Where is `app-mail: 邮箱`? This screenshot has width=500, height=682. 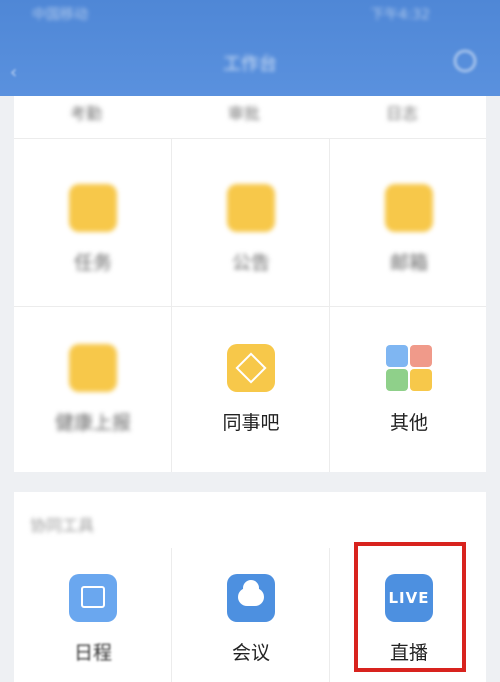
app-mail: 邮箱 is located at coordinates (409, 229).